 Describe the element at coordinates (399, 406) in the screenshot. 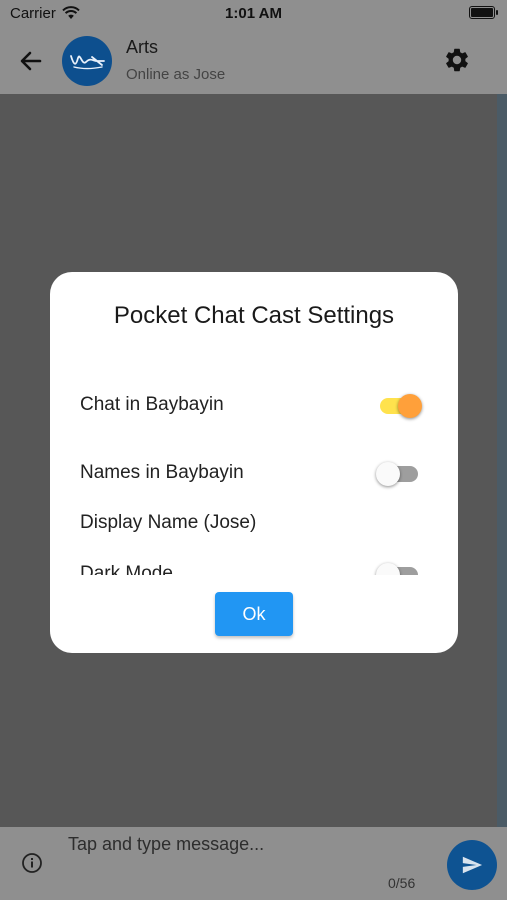

I see `chat-in-baybayin-toggle` at that location.